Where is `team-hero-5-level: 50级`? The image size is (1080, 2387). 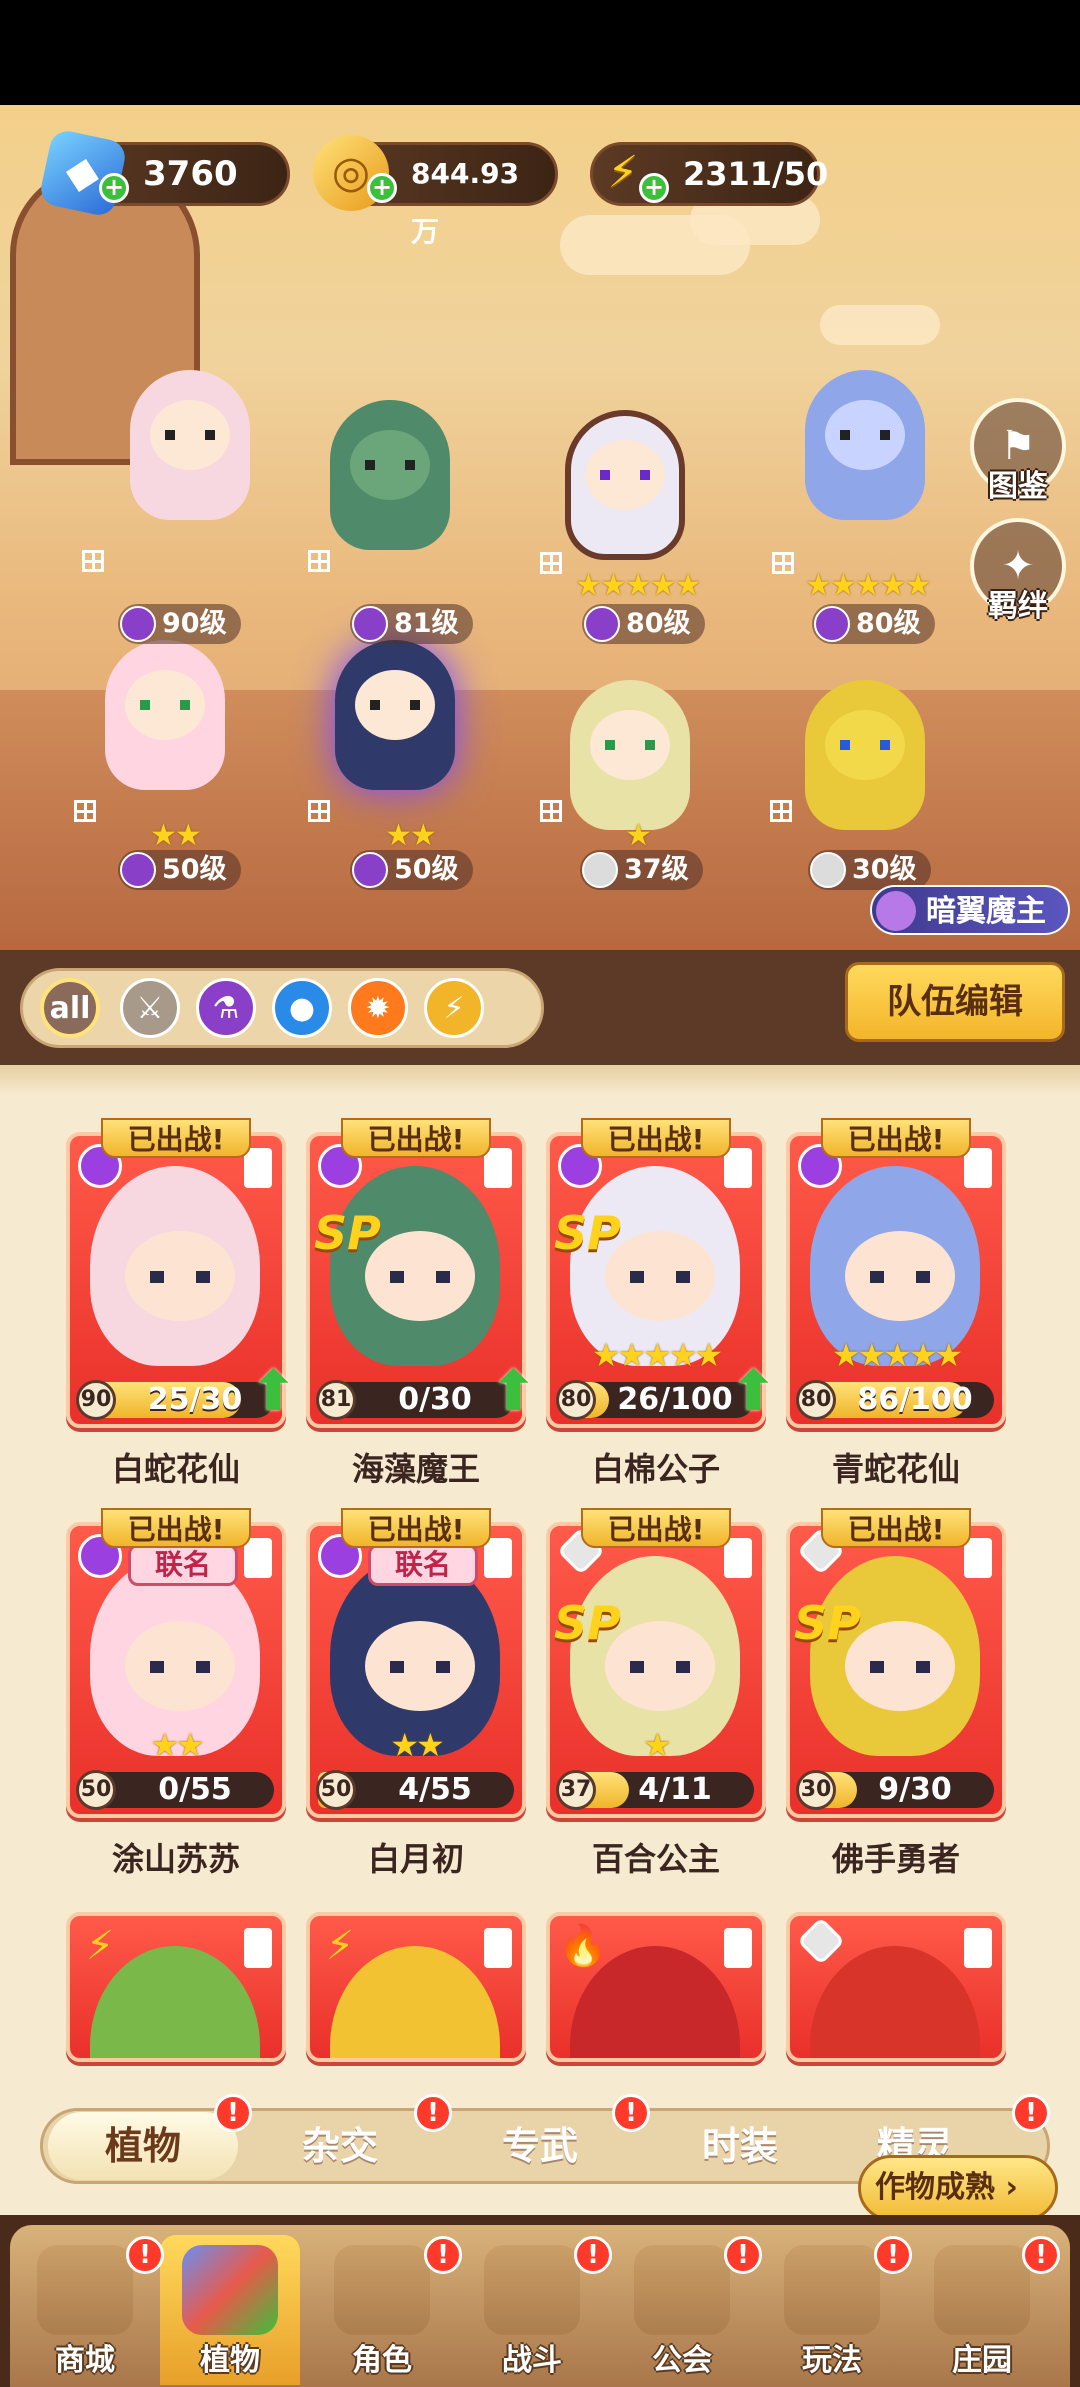
team-hero-5-level: 50级 is located at coordinates (179, 870).